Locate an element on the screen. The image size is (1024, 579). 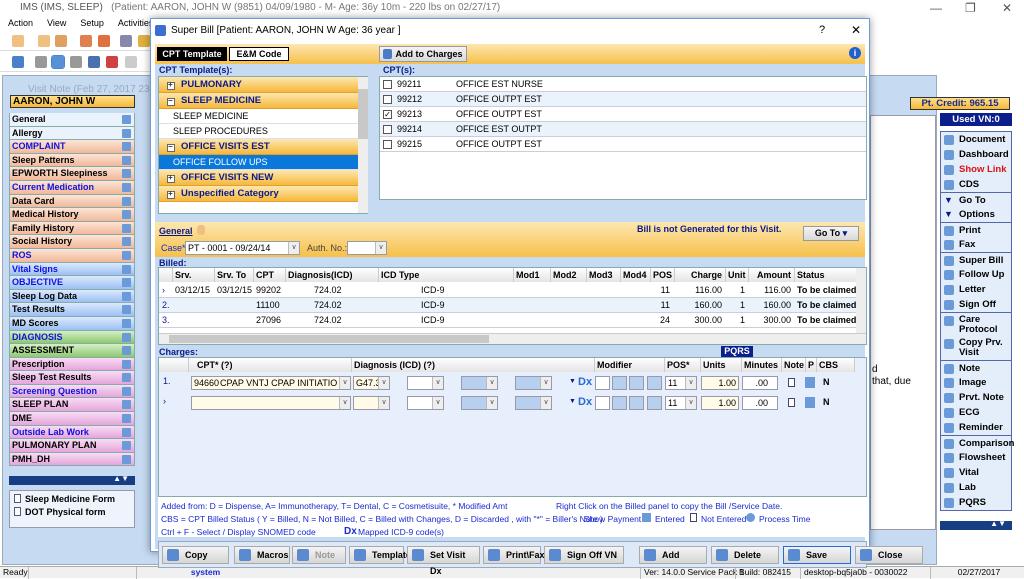
action-sign-off: Sign Off is located at coordinates (976, 304).